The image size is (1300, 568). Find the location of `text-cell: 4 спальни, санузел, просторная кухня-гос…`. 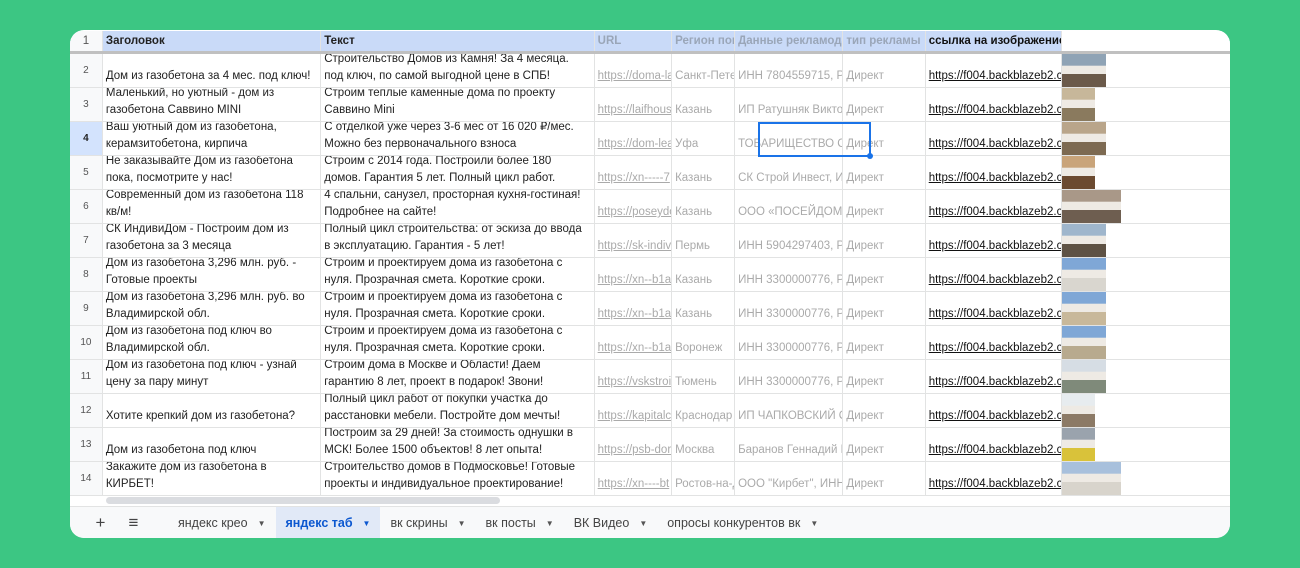

text-cell: 4 спальни, санузел, просторная кухня-гос… is located at coordinates (458, 206).